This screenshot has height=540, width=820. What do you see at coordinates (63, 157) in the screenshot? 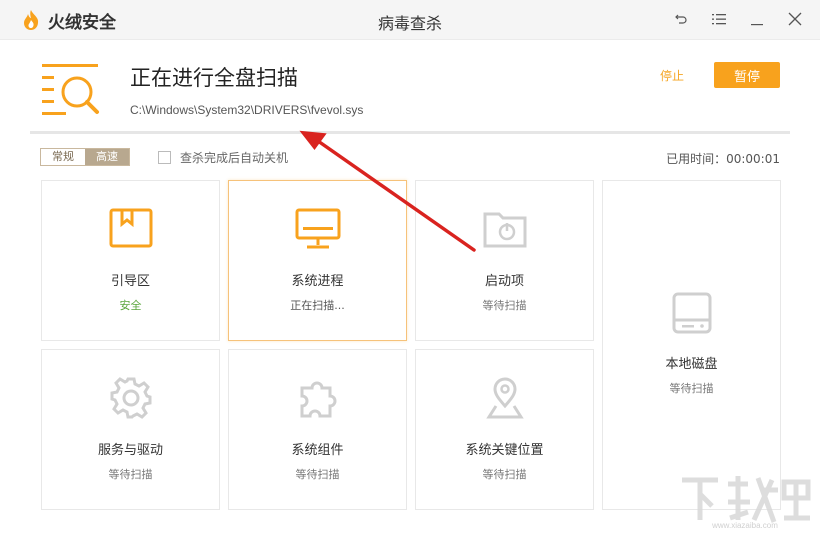
I see `mode-normal-button: 常规` at bounding box center [63, 157].